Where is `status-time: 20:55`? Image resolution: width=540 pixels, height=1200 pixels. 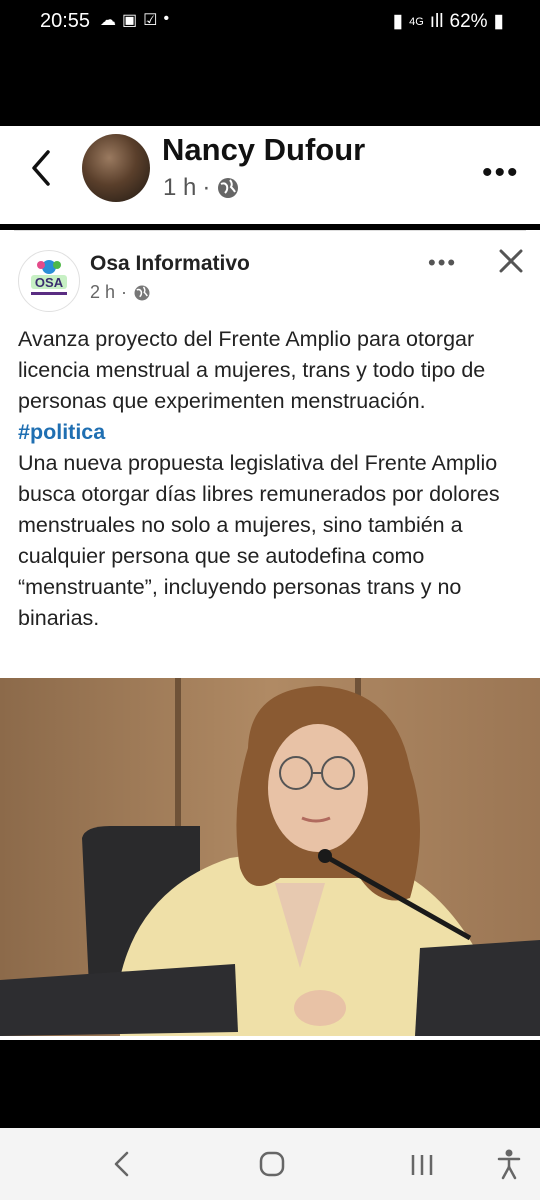
status-time: 20:55 is located at coordinates (65, 21).